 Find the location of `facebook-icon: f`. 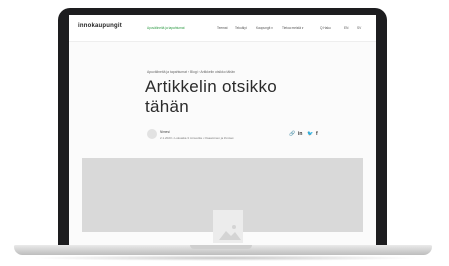

facebook-icon: f is located at coordinates (317, 134).